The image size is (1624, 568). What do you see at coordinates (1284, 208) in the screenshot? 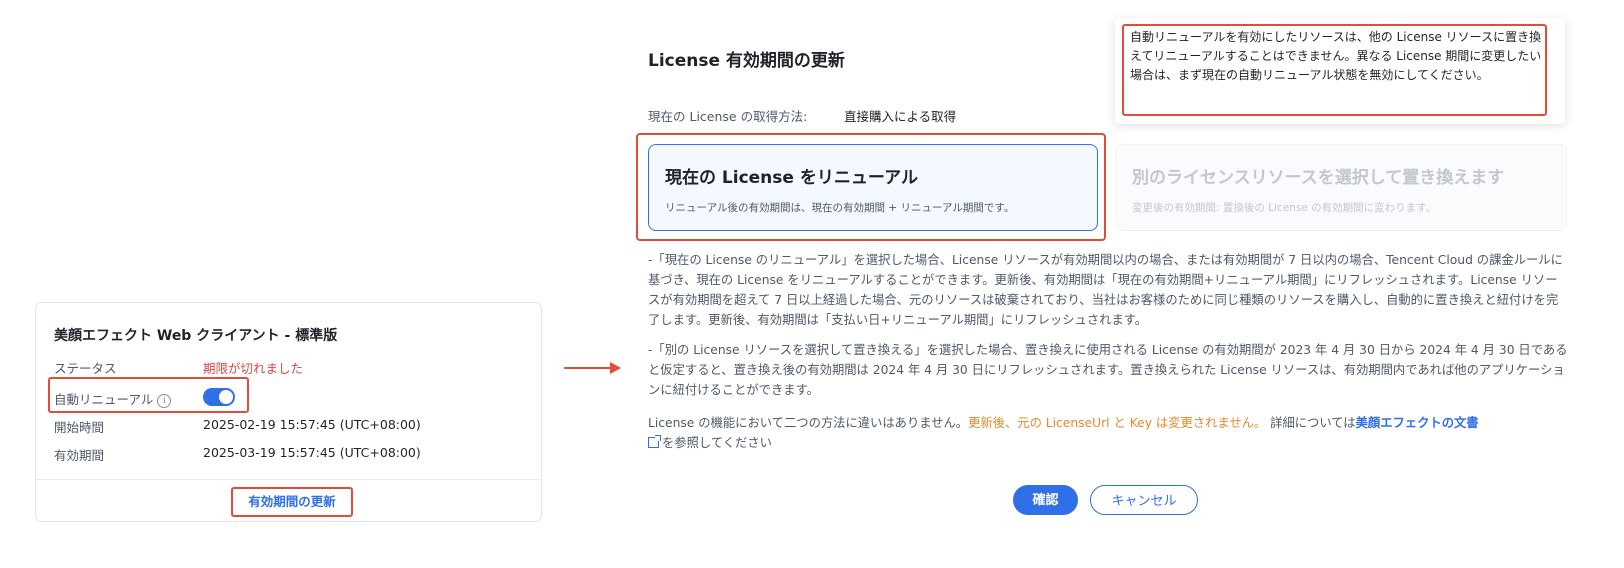
I see `option-replace-desc: 変更後の有効期間: 置換後の License の有効期間に変わります。` at bounding box center [1284, 208].